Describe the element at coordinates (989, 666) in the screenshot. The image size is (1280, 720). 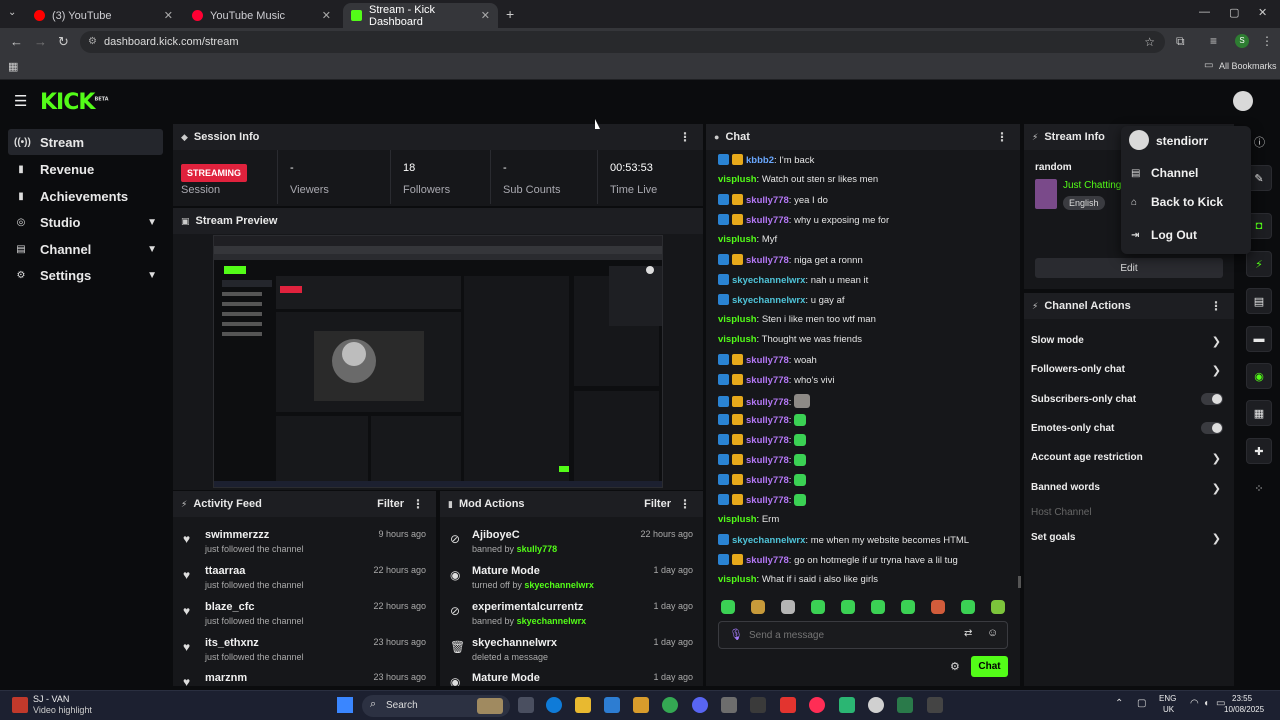
I see `send-chat-button: Chat` at that location.